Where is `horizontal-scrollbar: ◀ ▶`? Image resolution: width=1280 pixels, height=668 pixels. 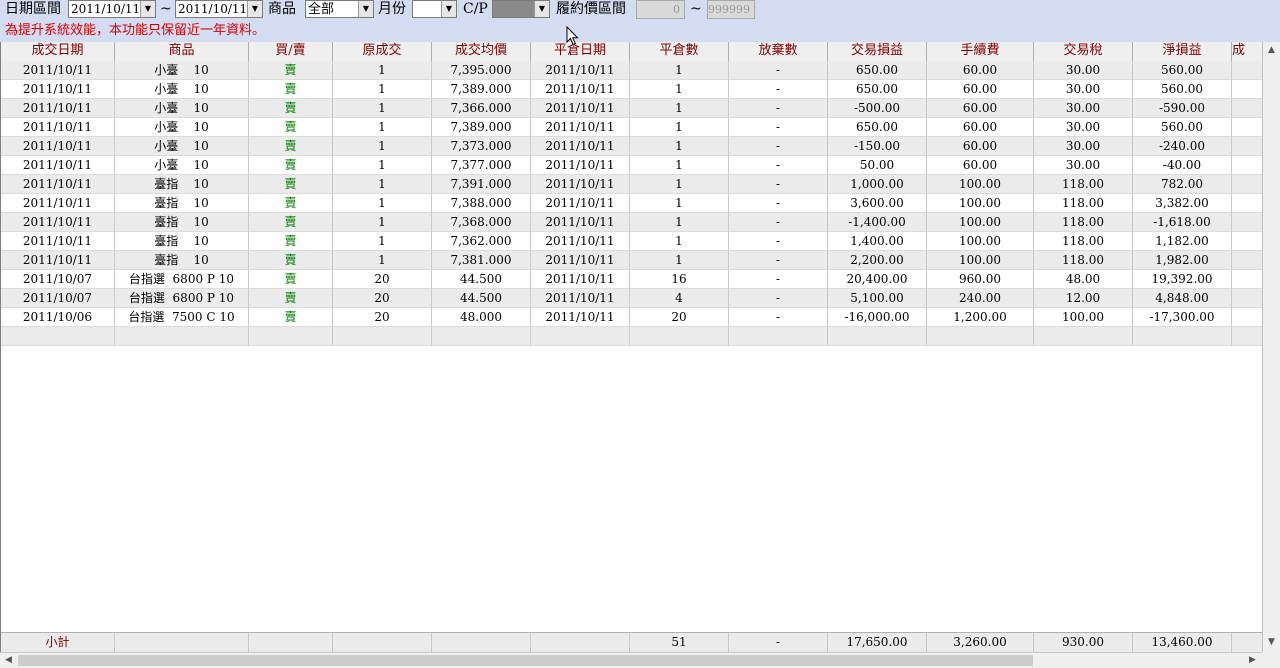
horizontal-scrollbar: ◀ ▶ is located at coordinates (631, 660).